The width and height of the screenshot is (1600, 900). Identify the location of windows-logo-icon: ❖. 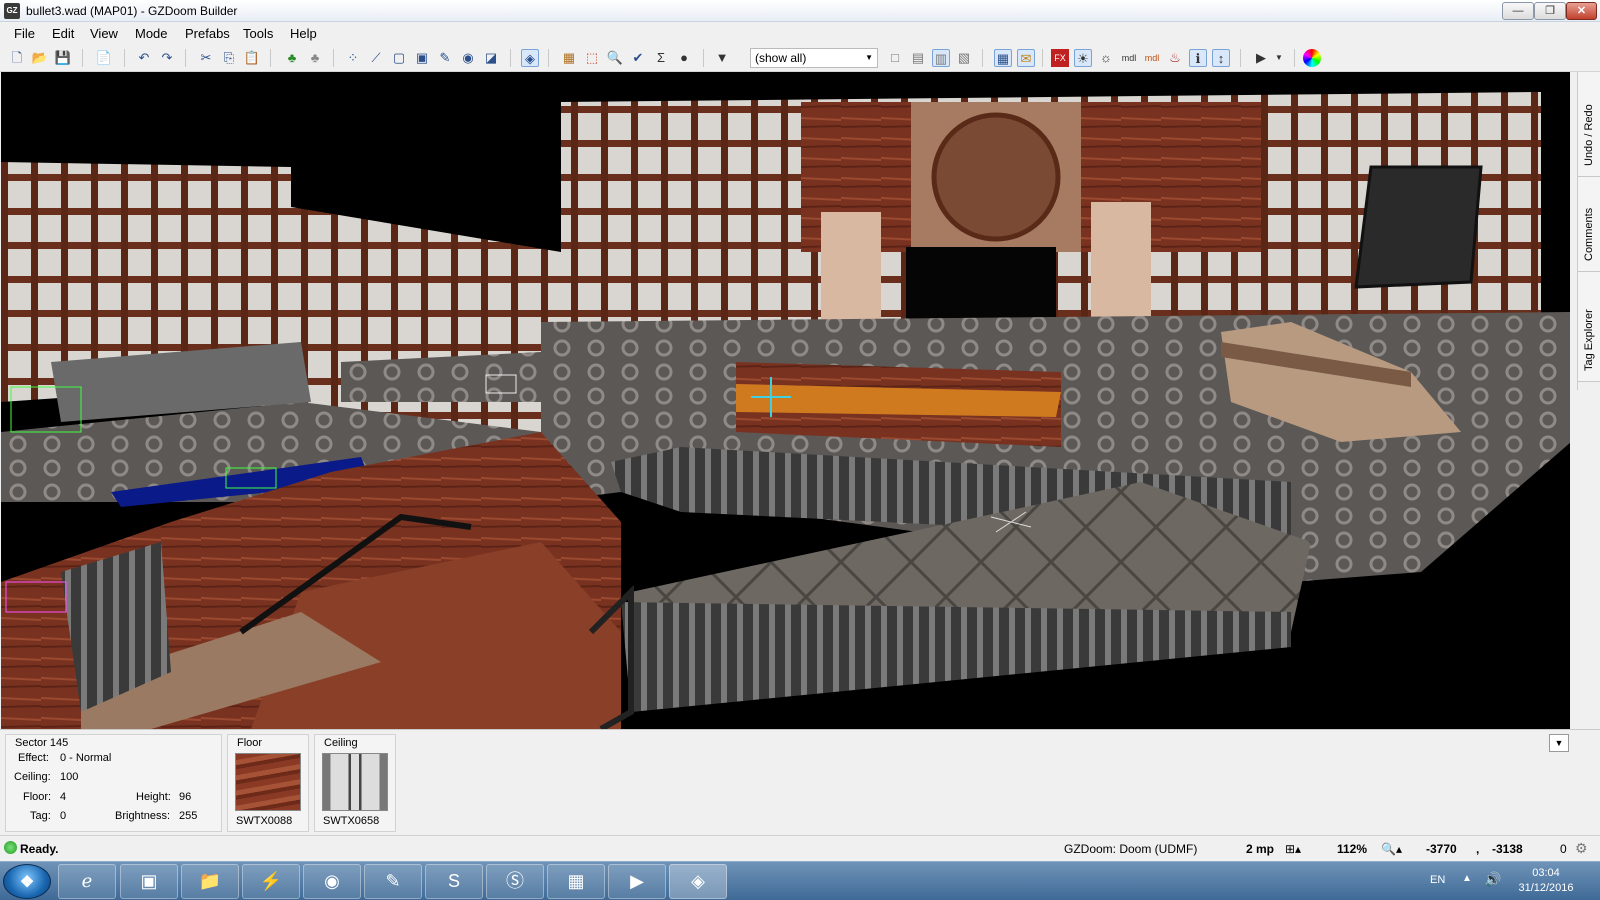
(27, 882).